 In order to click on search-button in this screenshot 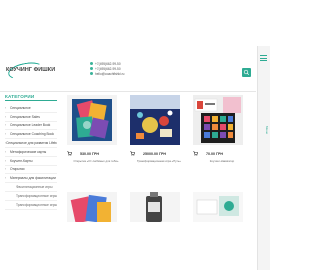, I will do `click(246, 72)`.